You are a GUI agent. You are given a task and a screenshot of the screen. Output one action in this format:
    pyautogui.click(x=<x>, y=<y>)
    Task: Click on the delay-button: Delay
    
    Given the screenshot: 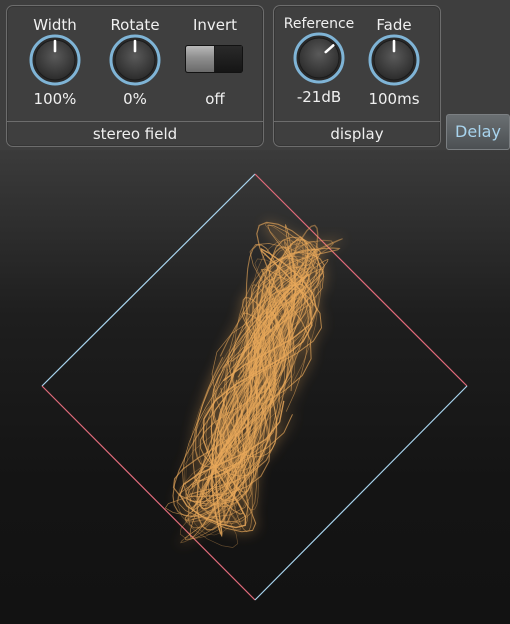 What is the action you would take?
    pyautogui.click(x=478, y=132)
    